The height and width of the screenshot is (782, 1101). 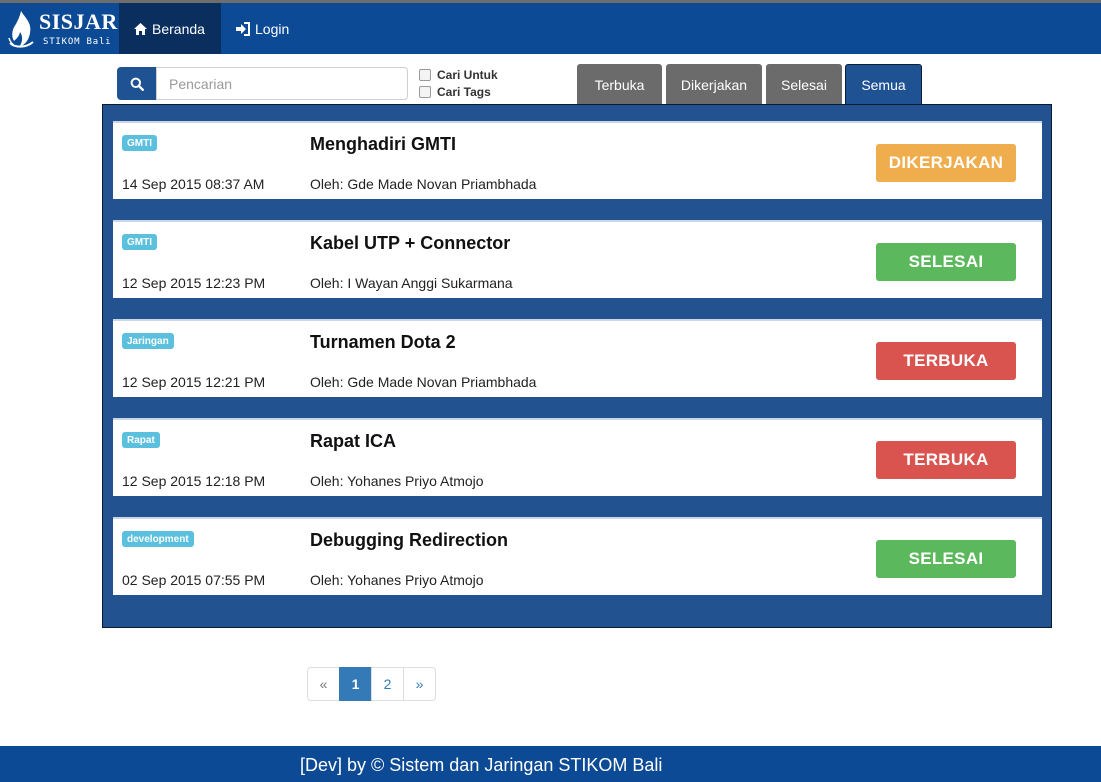 I want to click on task-title: Menghadiri GMTI, so click(x=383, y=144).